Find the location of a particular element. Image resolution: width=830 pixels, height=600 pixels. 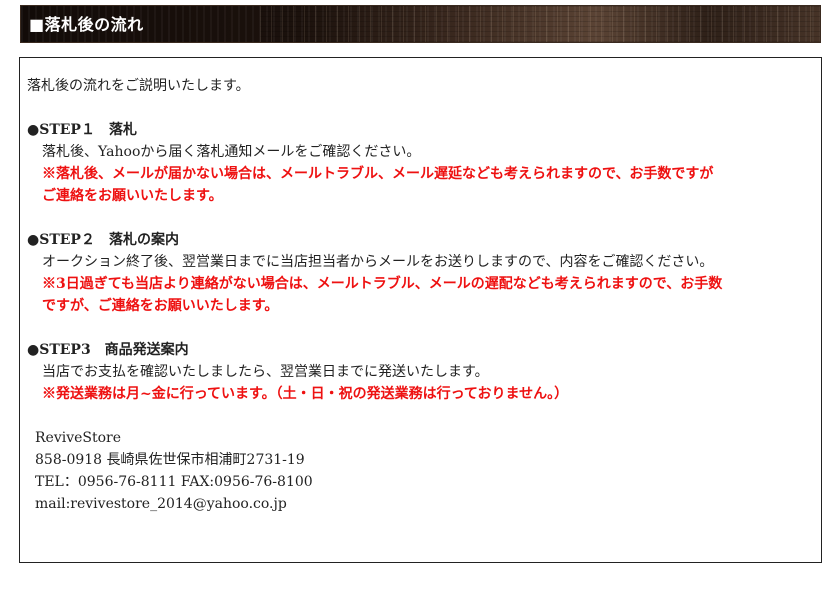

step3-title: ●STEP3 商品発送案内 is located at coordinates (108, 350).